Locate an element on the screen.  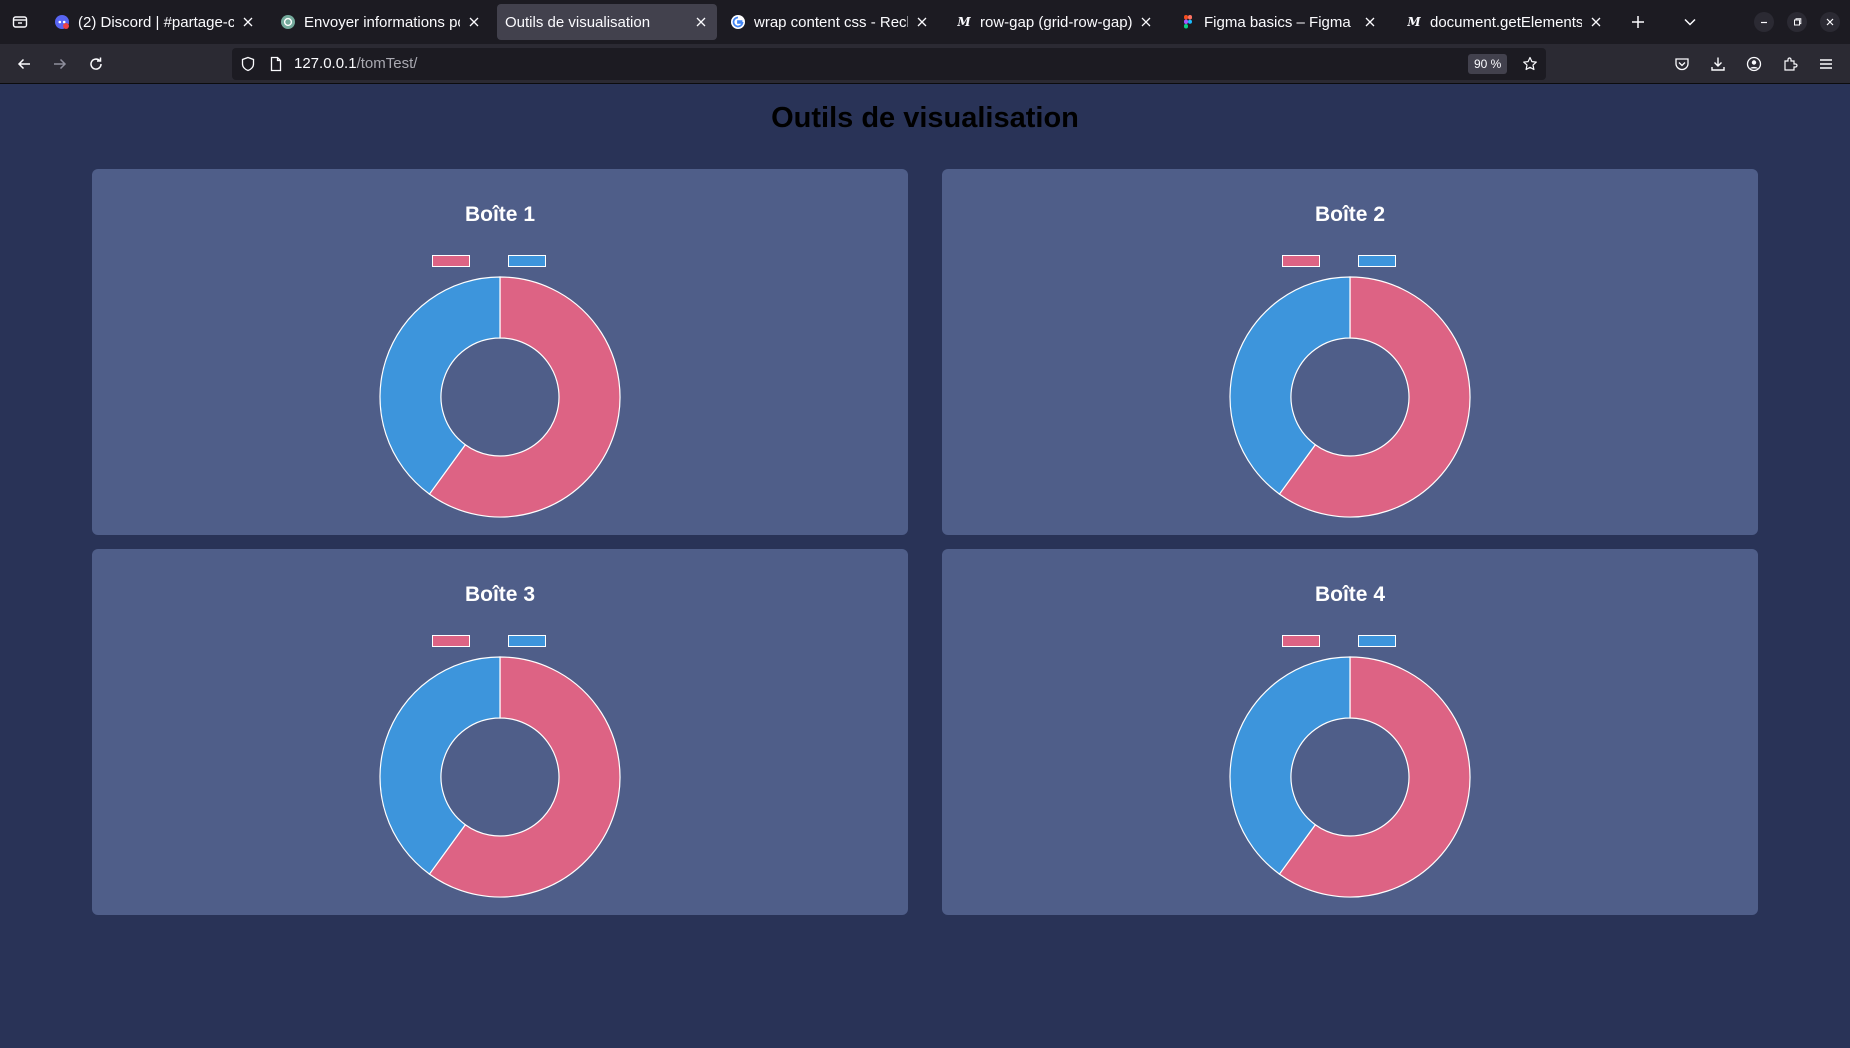
url-path: /tomTest/ is located at coordinates (387, 63).